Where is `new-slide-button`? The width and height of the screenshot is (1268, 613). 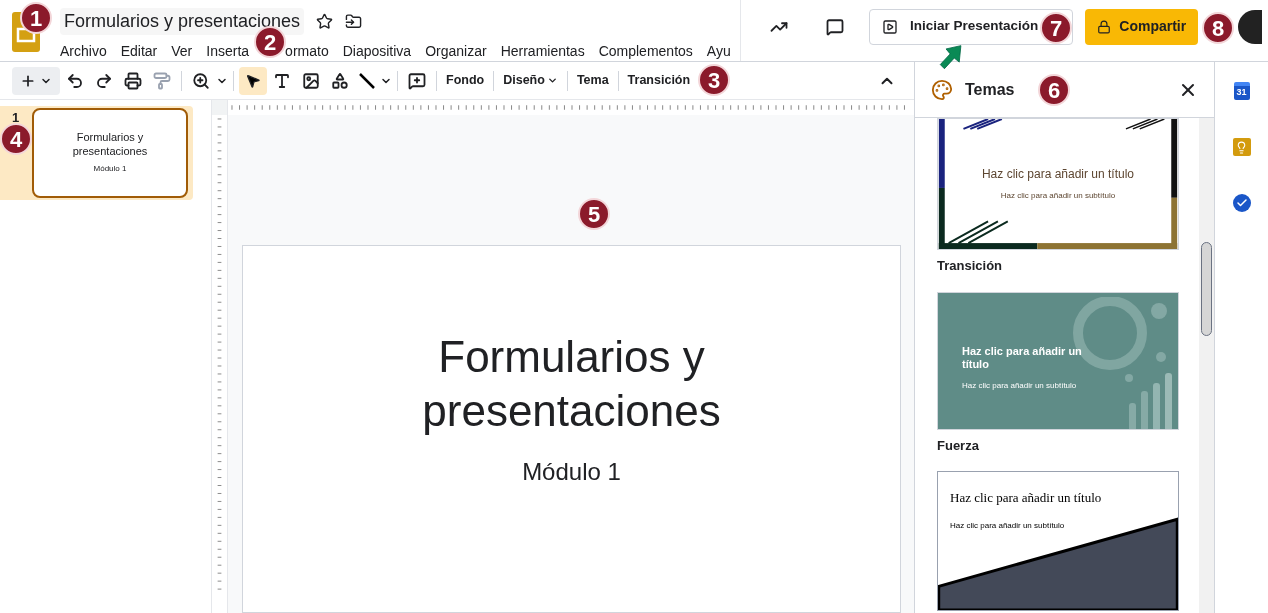
new-slide-button is located at coordinates (36, 80).